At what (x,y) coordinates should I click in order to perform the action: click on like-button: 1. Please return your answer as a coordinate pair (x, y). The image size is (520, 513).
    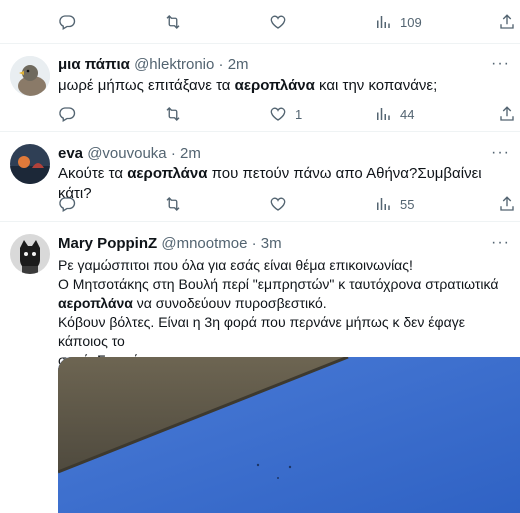
    Looking at the image, I should click on (285, 114).